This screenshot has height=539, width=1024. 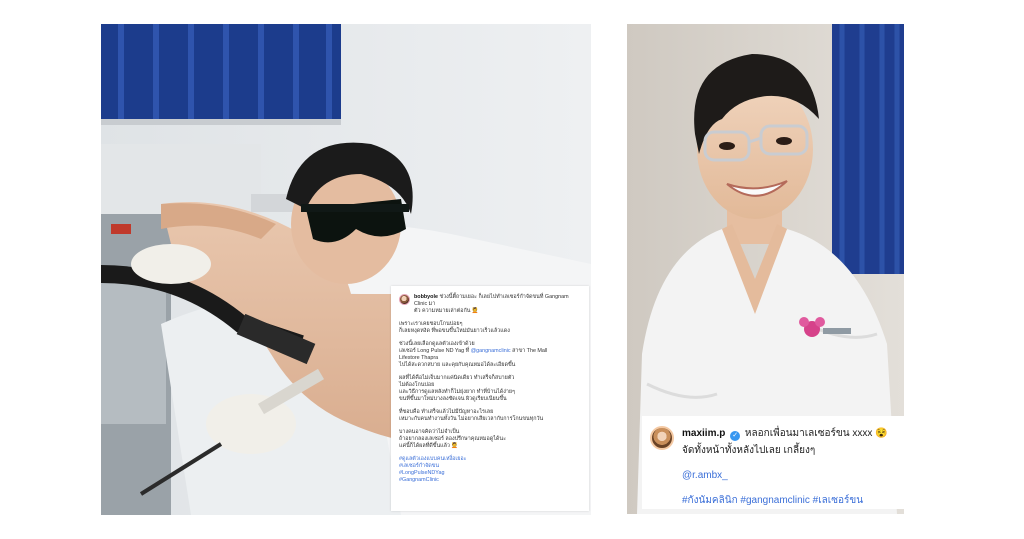 What do you see at coordinates (429, 446) in the screenshot?
I see `text-line: แค่นี้ก็ได้ผลที่ดีขึ้นแล้ว 💆` at bounding box center [429, 446].